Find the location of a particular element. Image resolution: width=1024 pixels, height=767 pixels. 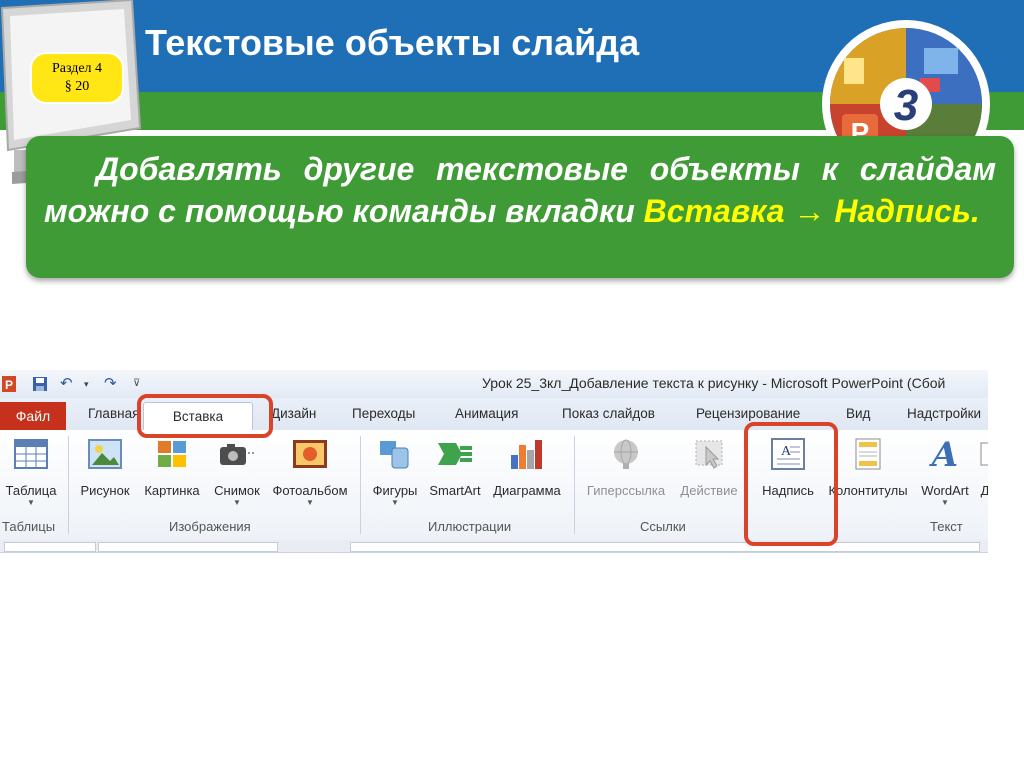

wordart-label: WordArt is located at coordinates (945, 490).